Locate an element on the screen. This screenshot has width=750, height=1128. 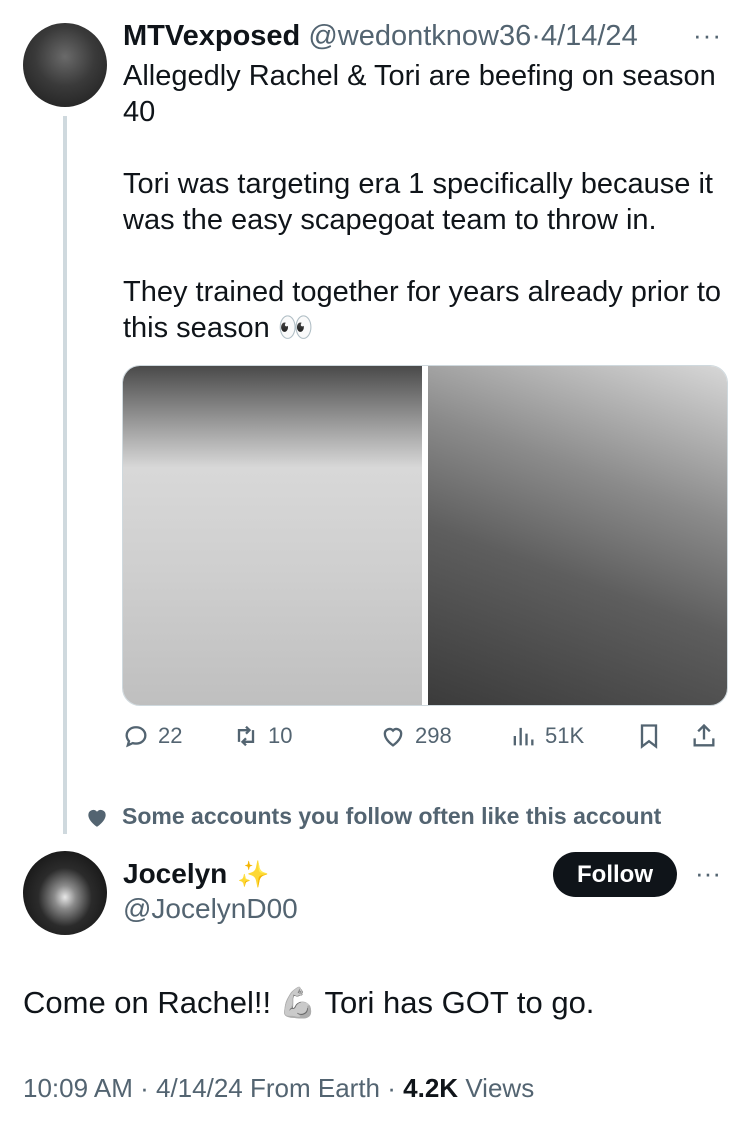
heart-outline-icon is located at coordinates (393, 737).